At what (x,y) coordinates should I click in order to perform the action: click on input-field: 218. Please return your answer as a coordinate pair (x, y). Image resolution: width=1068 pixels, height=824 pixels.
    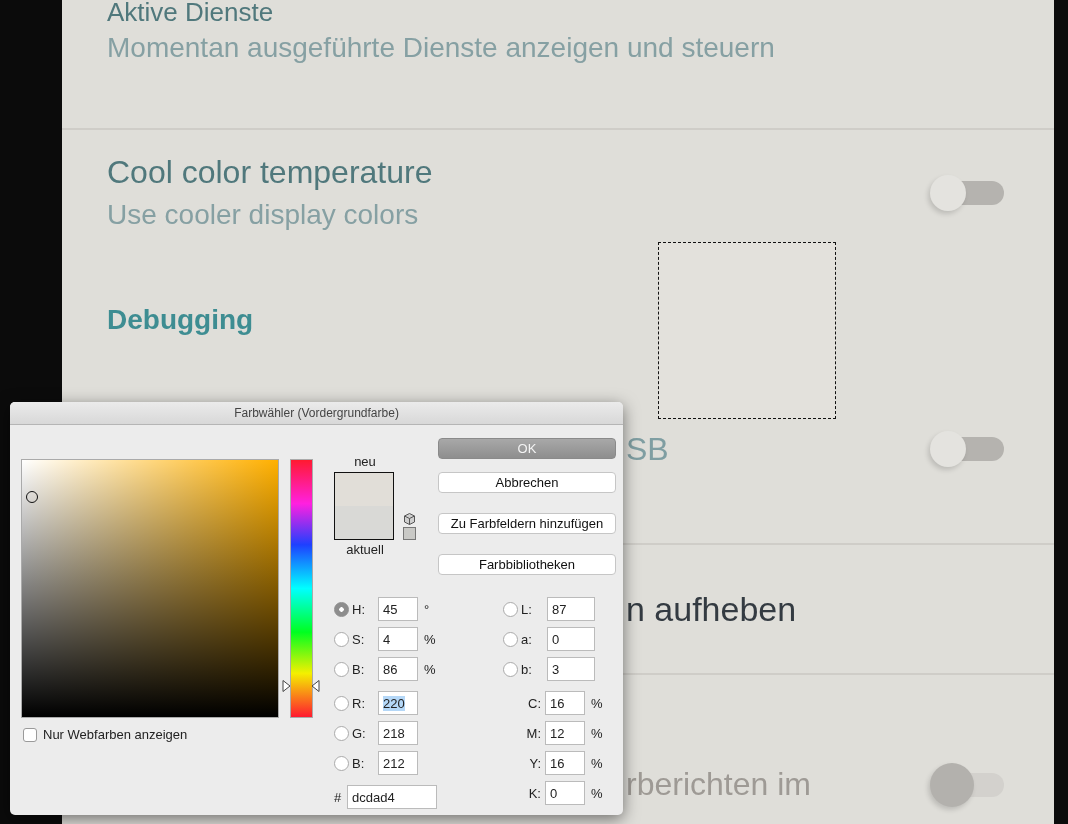
    Looking at the image, I should click on (398, 733).